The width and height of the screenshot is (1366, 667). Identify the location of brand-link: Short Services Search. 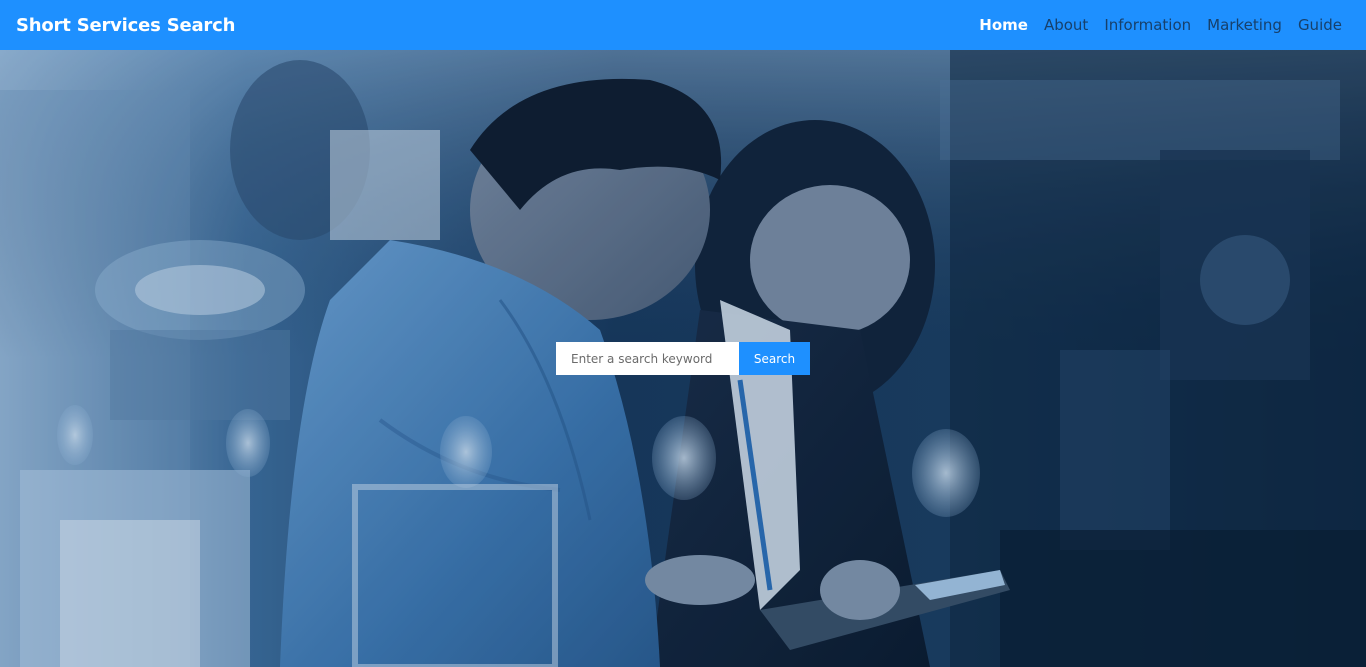
(125, 25).